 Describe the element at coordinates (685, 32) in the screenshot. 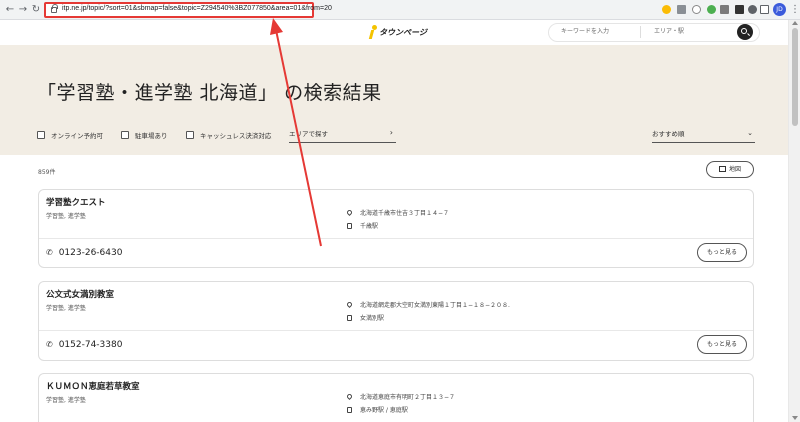

I see `area-input: エリア・駅` at that location.